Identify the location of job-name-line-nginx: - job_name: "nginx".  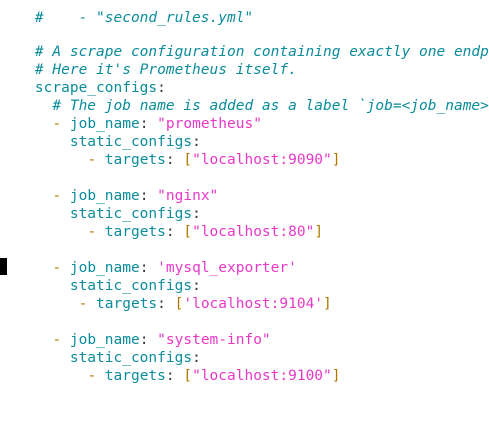
(109, 186).